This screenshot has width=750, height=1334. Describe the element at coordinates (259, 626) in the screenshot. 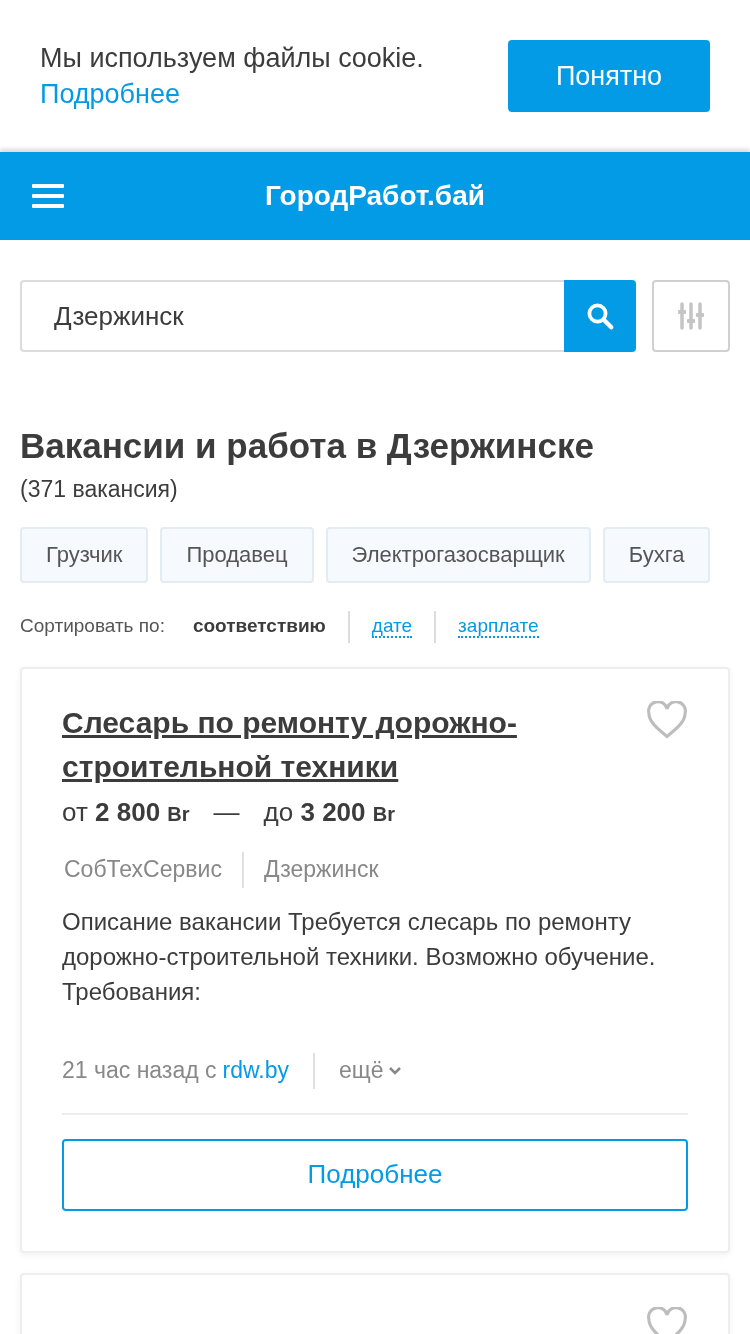

I see `sort-option: соответствию` at that location.